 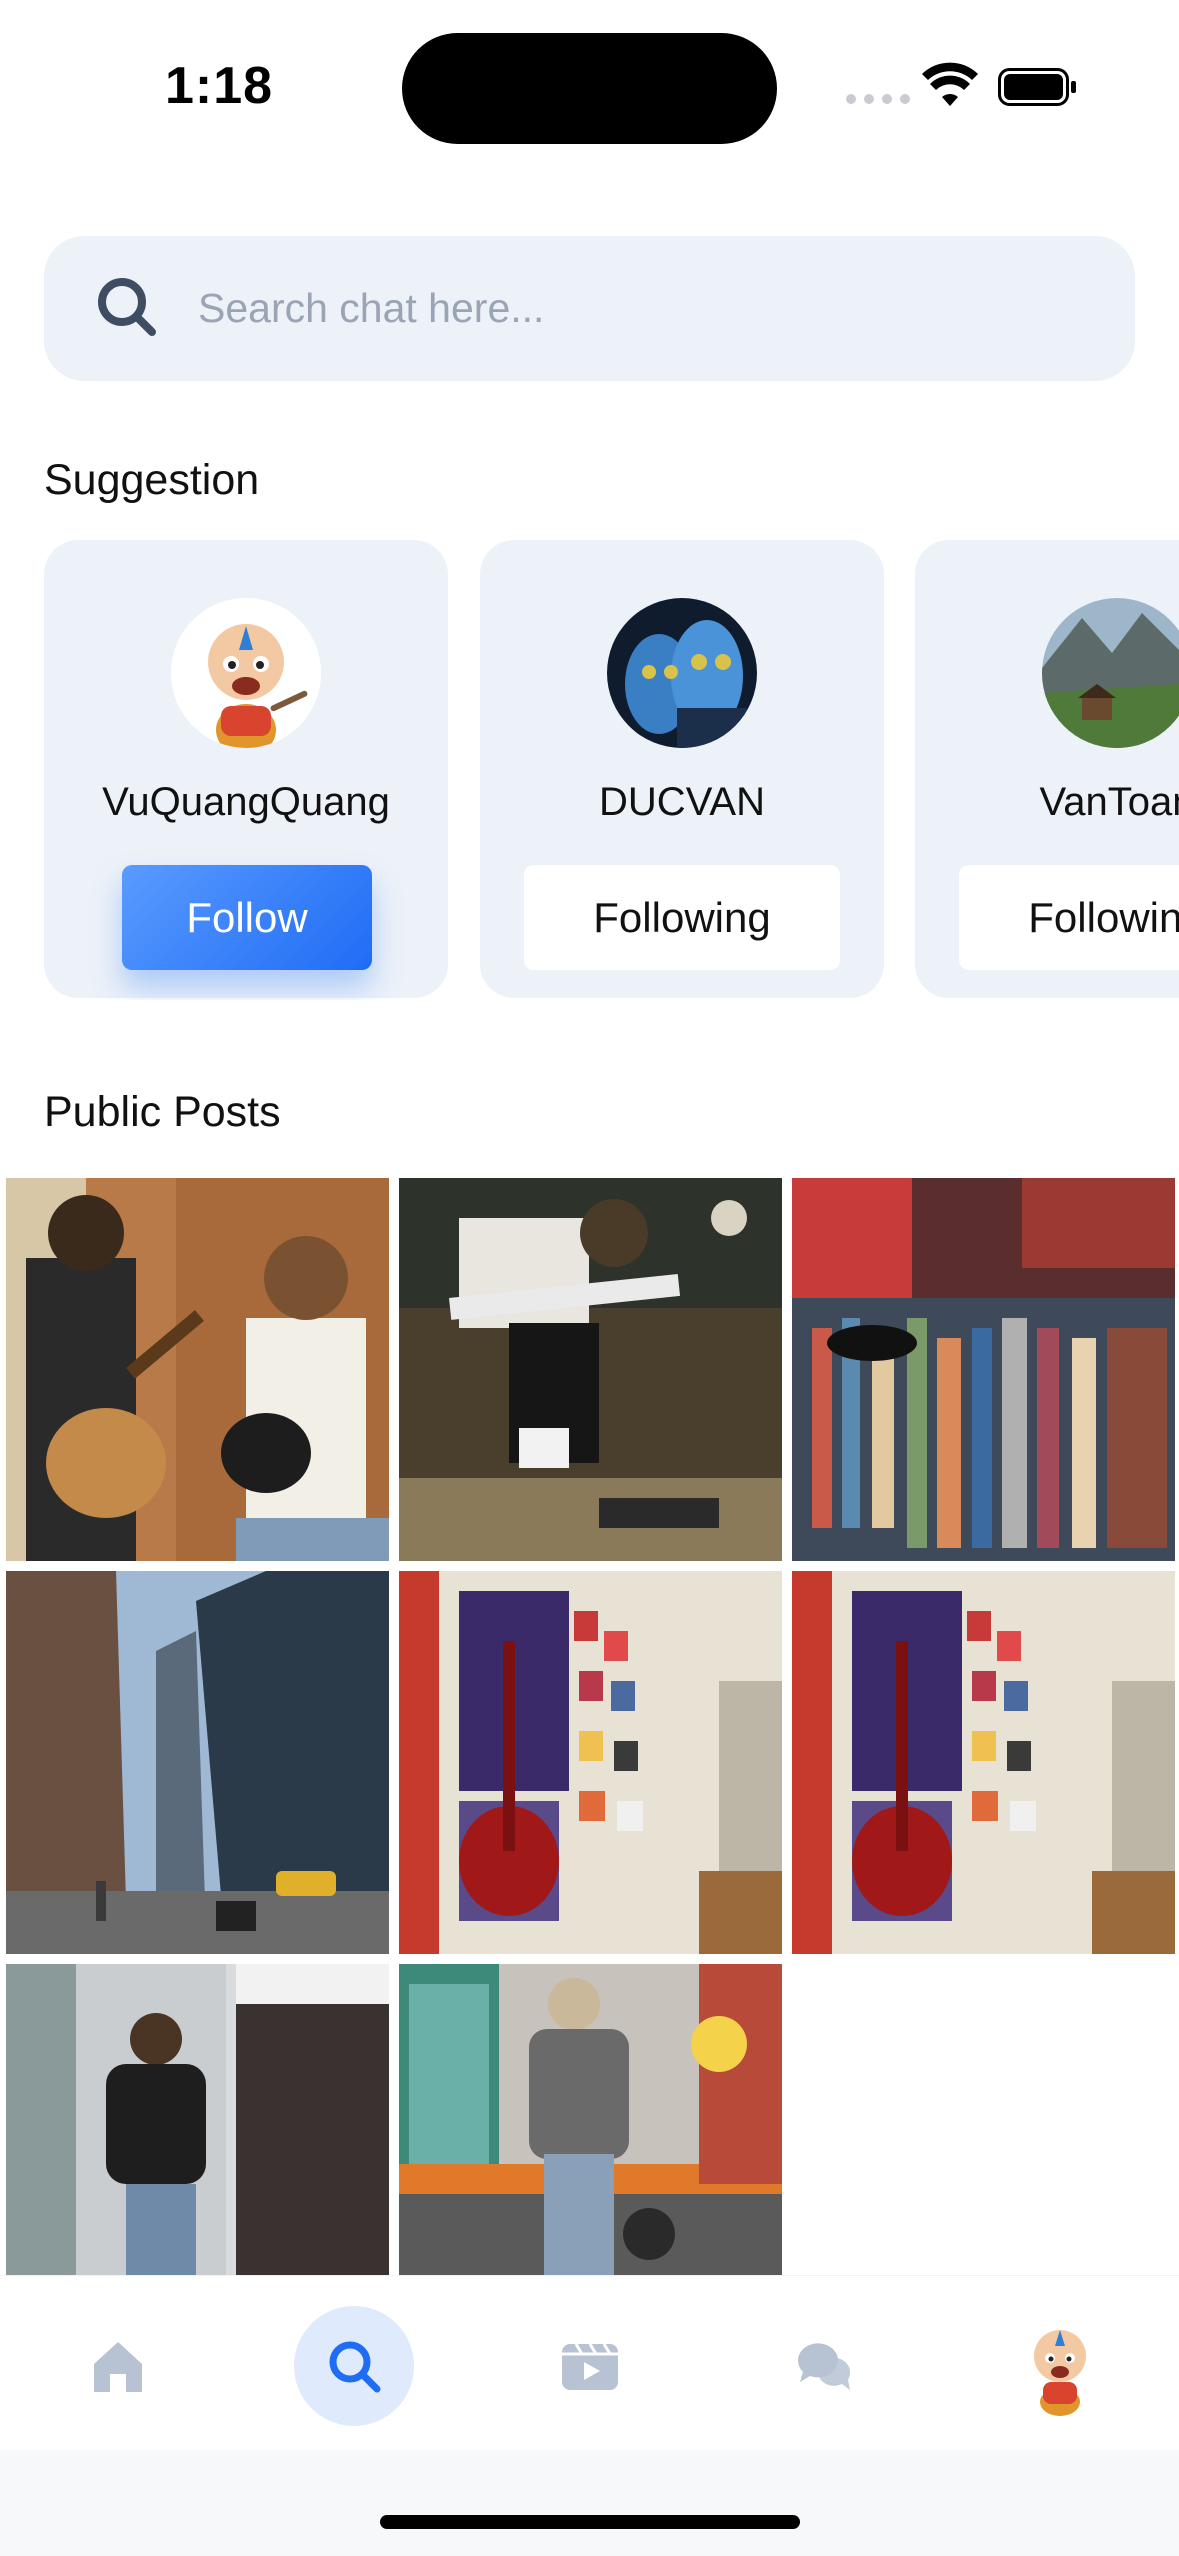 I want to click on dynamic-island, so click(x=589, y=88).